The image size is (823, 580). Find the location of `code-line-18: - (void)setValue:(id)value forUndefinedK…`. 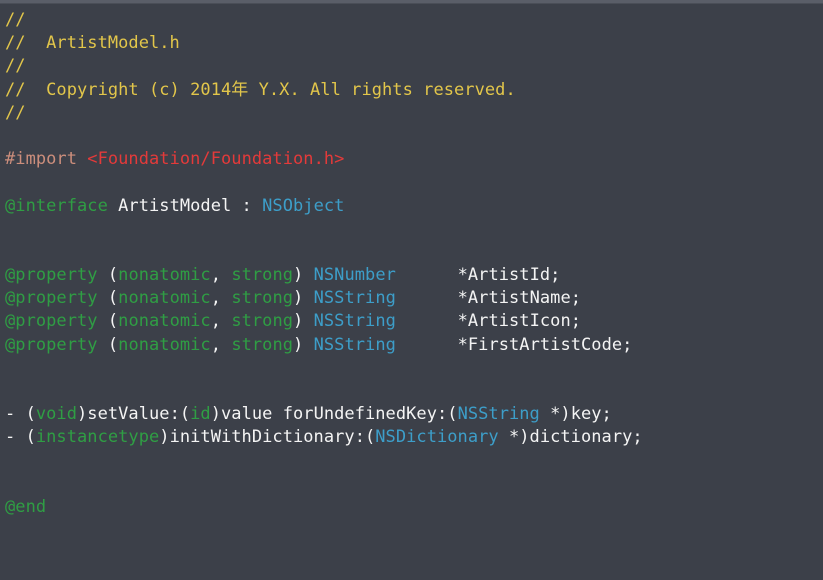

code-line-18: - (void)setValue:(id)value forUndefinedK… is located at coordinates (414, 414).